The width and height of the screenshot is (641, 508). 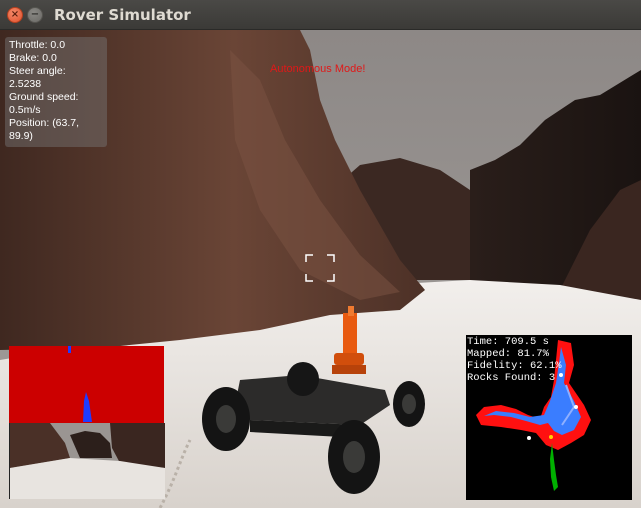 What do you see at coordinates (35, 15) in the screenshot?
I see `minimize-icon: −` at bounding box center [35, 15].